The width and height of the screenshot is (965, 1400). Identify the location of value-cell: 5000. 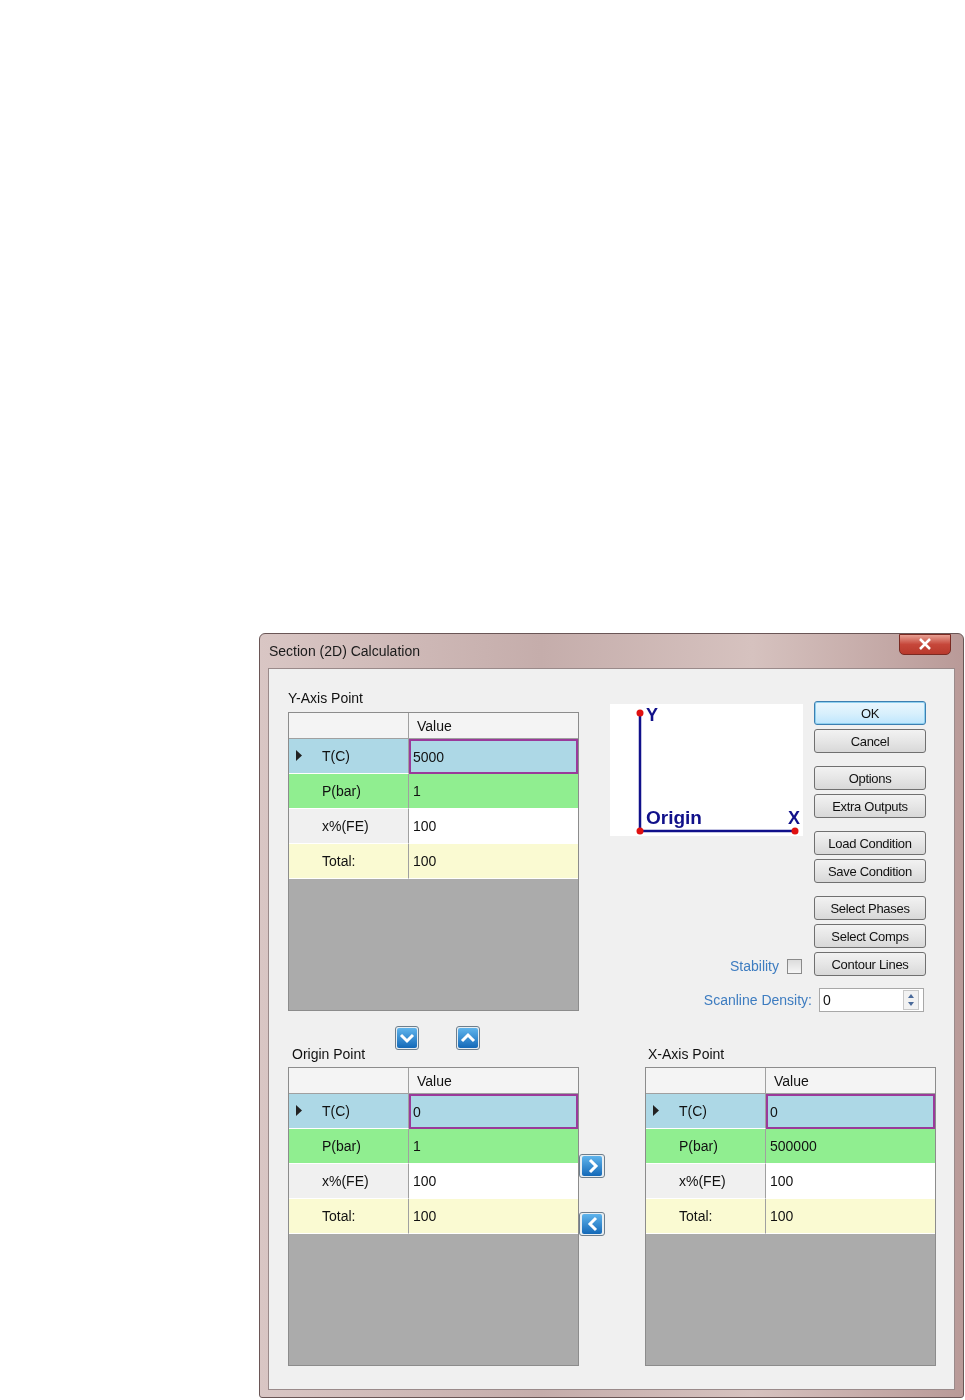
(493, 756).